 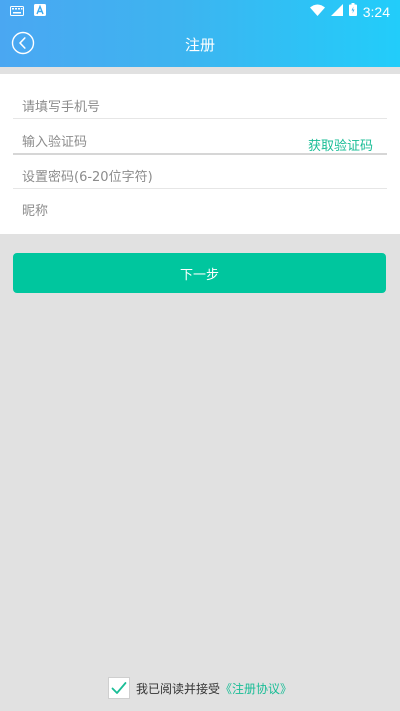 What do you see at coordinates (157, 107) in the screenshot?
I see `phone-input` at bounding box center [157, 107].